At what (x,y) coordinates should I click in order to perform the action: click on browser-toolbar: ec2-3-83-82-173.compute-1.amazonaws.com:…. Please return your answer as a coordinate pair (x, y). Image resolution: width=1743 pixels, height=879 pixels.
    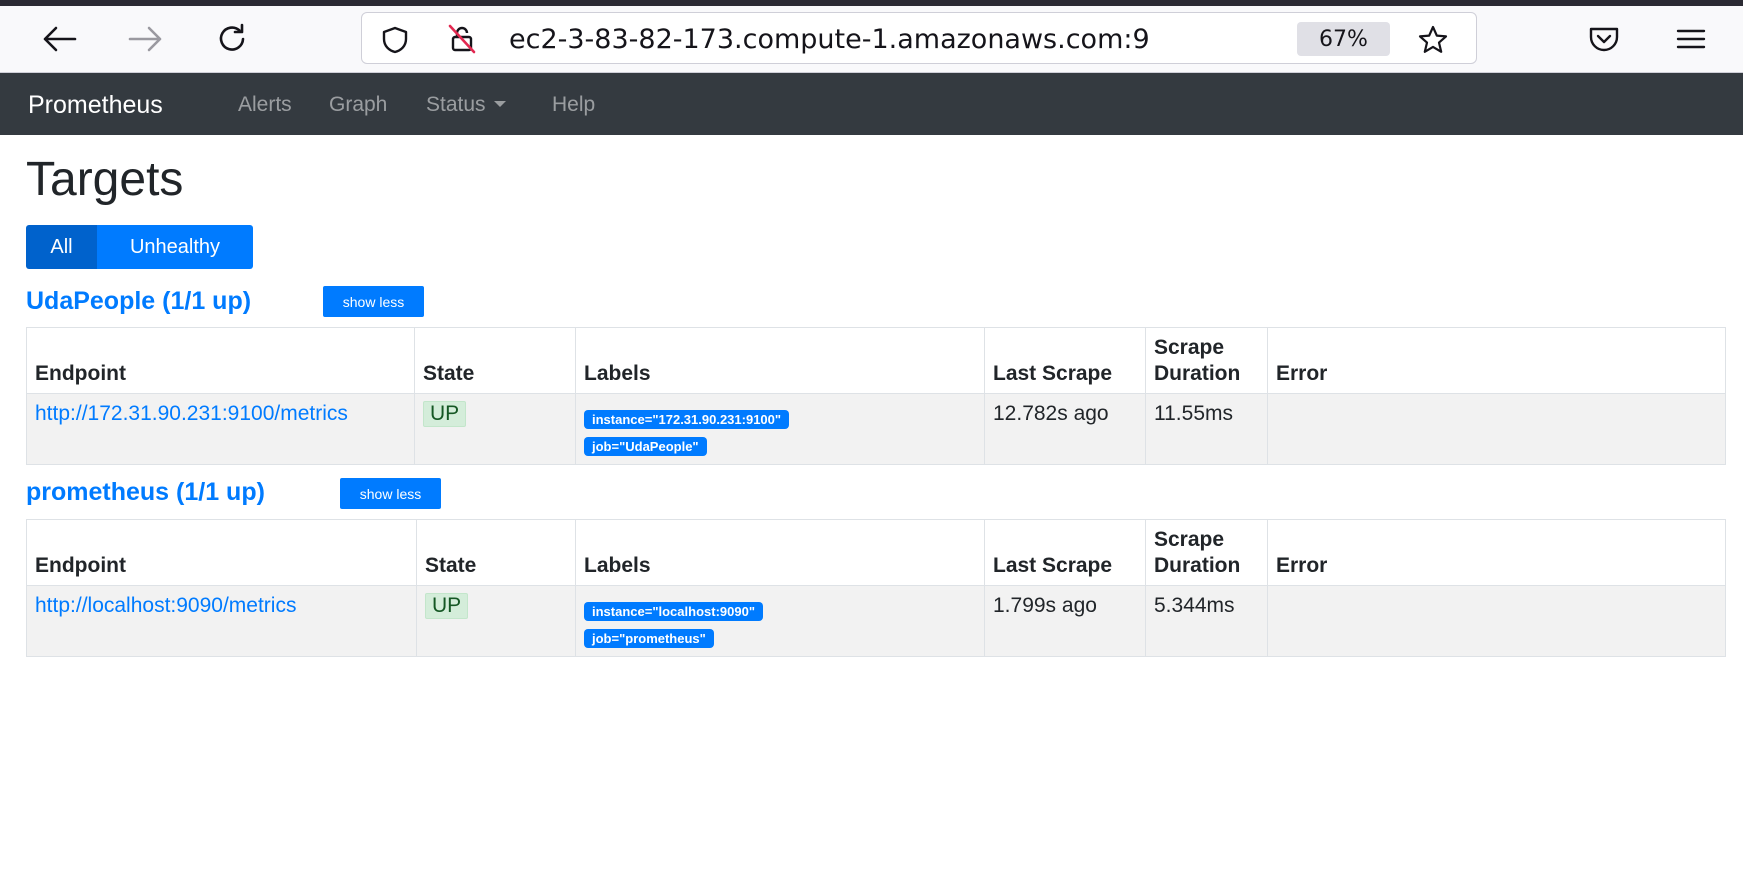
    Looking at the image, I should click on (871, 39).